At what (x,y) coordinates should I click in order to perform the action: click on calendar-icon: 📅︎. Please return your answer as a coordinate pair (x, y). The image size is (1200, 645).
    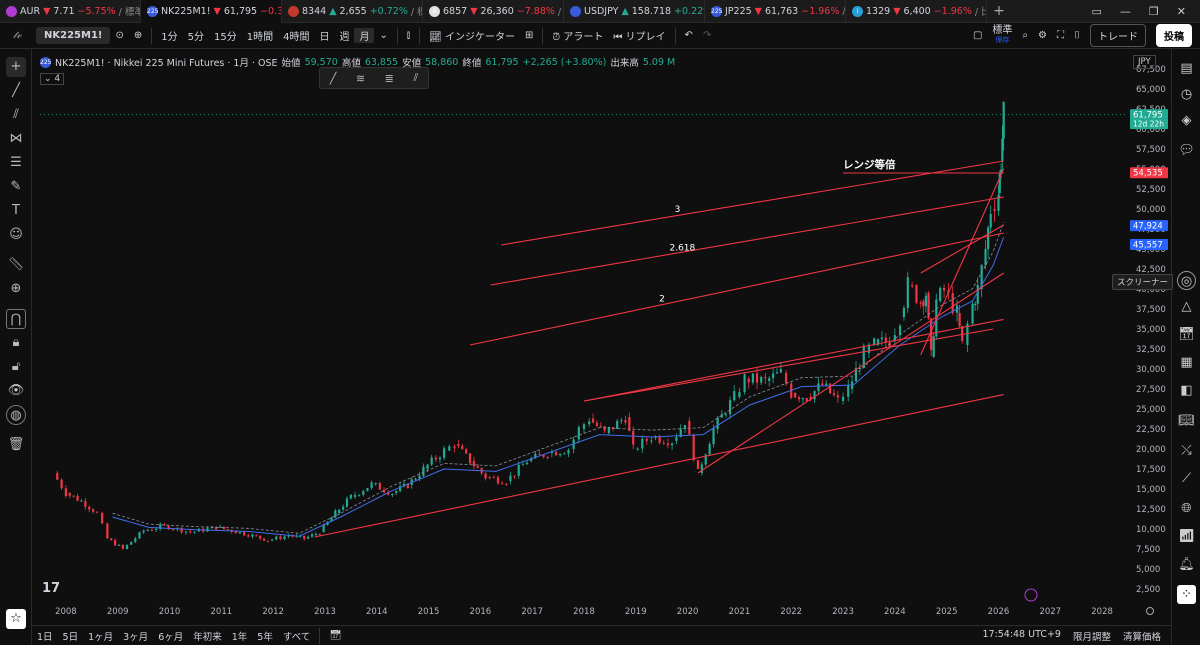
    Looking at the image, I should click on (1186, 334).